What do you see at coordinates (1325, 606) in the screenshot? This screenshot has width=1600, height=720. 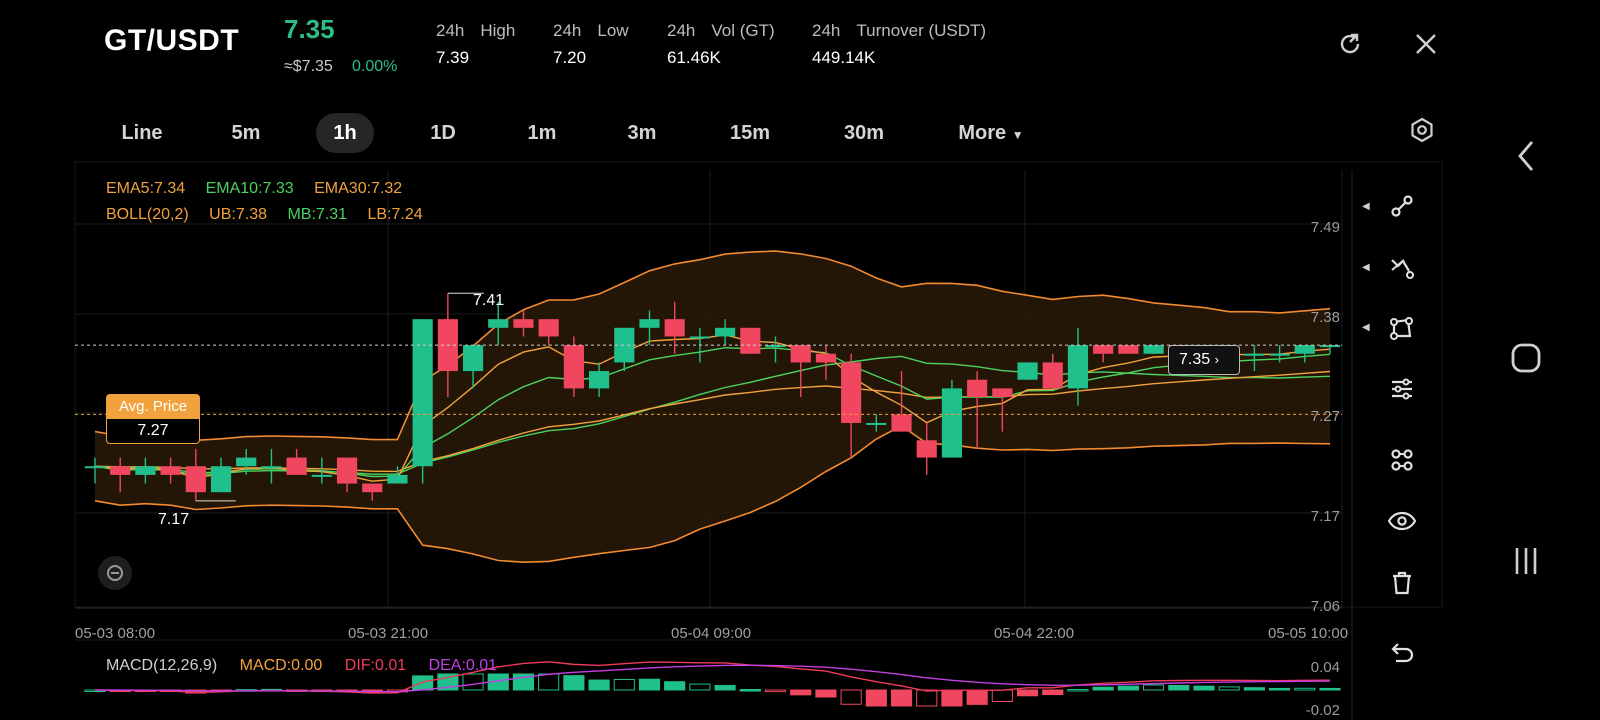 I see `y-tick: 7.06` at bounding box center [1325, 606].